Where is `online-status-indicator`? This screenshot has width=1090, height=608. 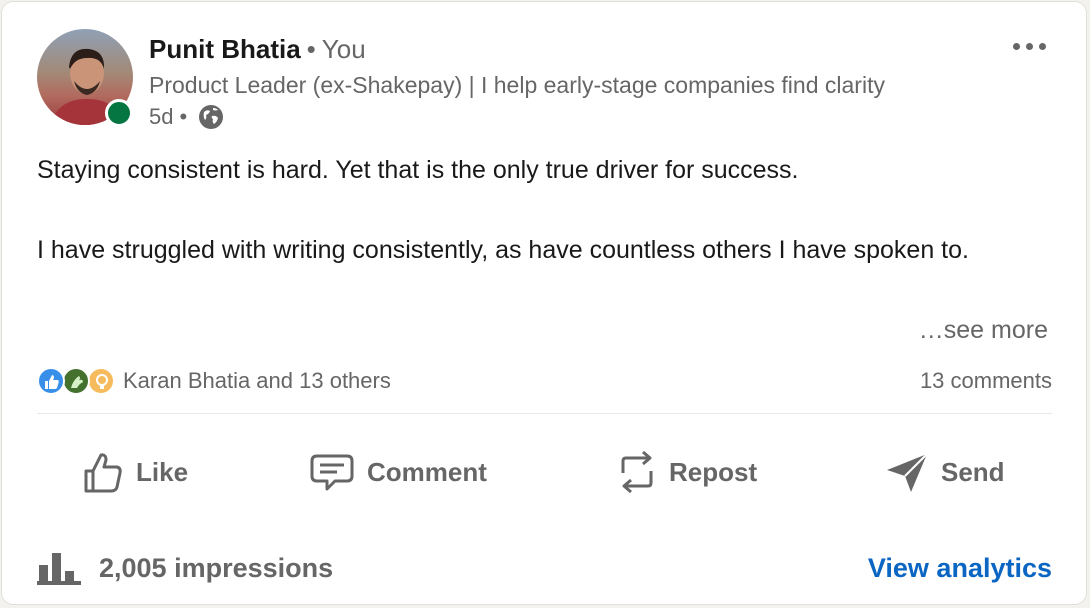
online-status-indicator is located at coordinates (119, 113).